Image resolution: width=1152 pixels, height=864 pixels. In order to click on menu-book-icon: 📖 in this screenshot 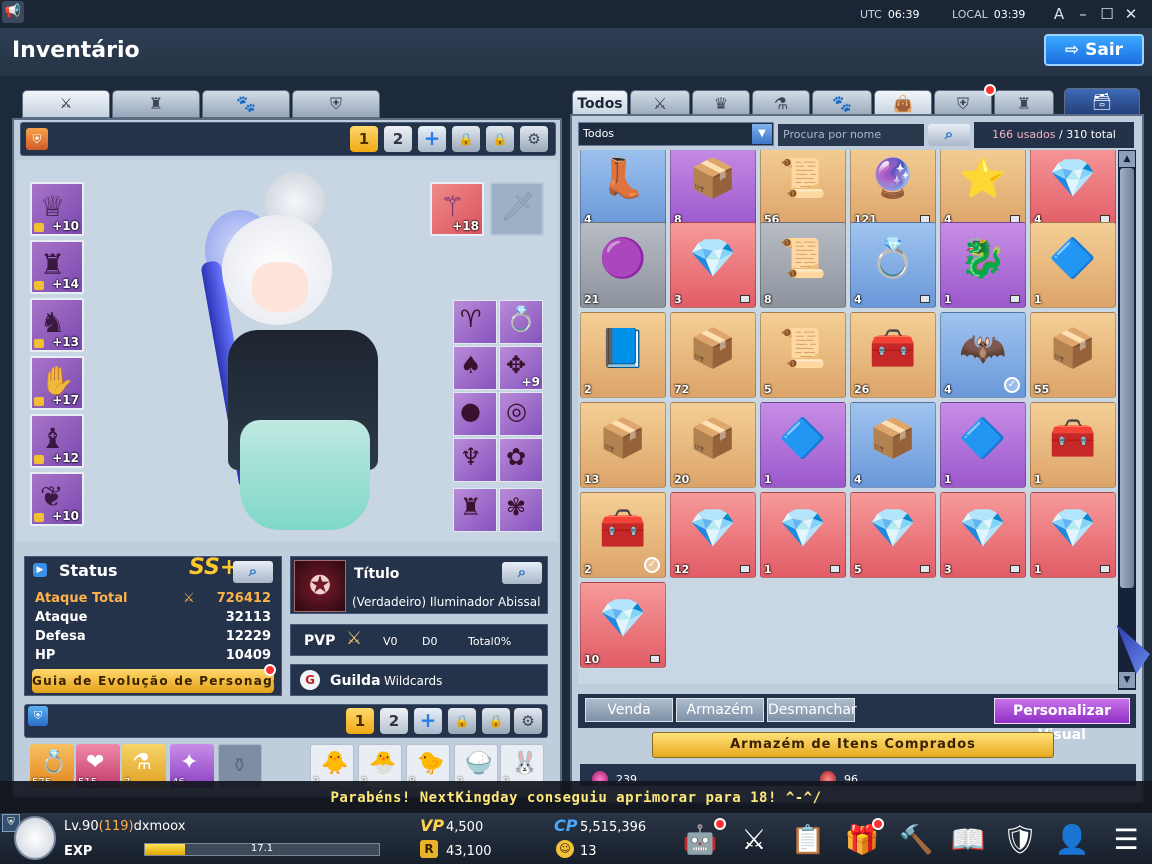, I will do `click(968, 840)`.